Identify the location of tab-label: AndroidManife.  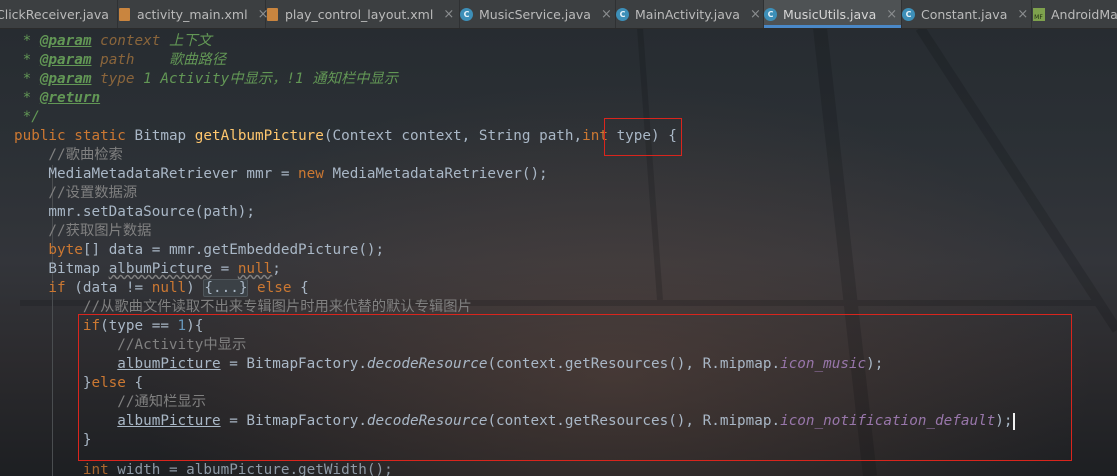
(1084, 14).